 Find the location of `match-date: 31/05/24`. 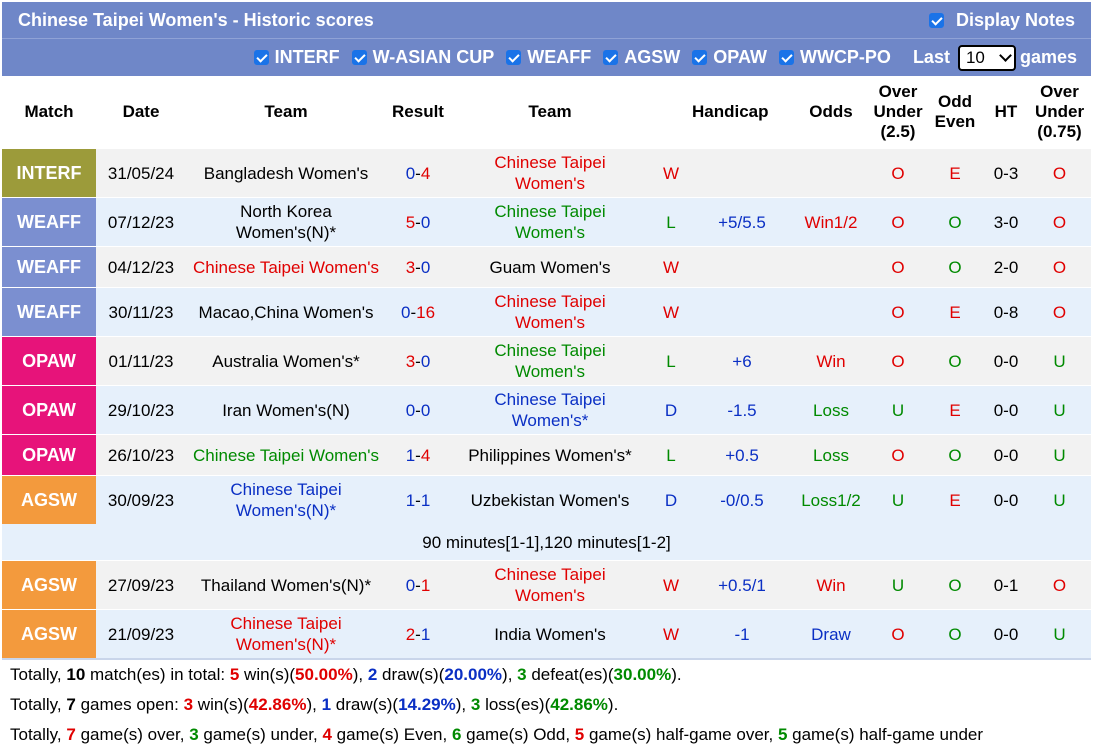

match-date: 31/05/24 is located at coordinates (141, 173).